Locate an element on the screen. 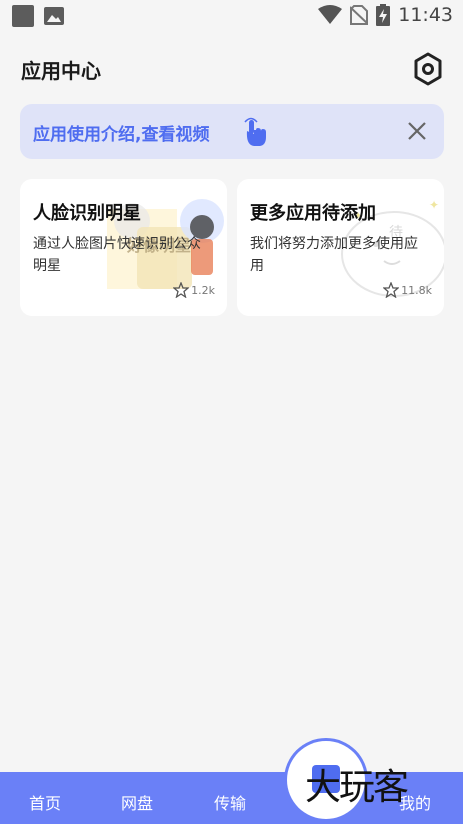 This screenshot has height=824, width=463. card-description: 通过人脸图片快速识别公众明星 is located at coordinates (117, 255).